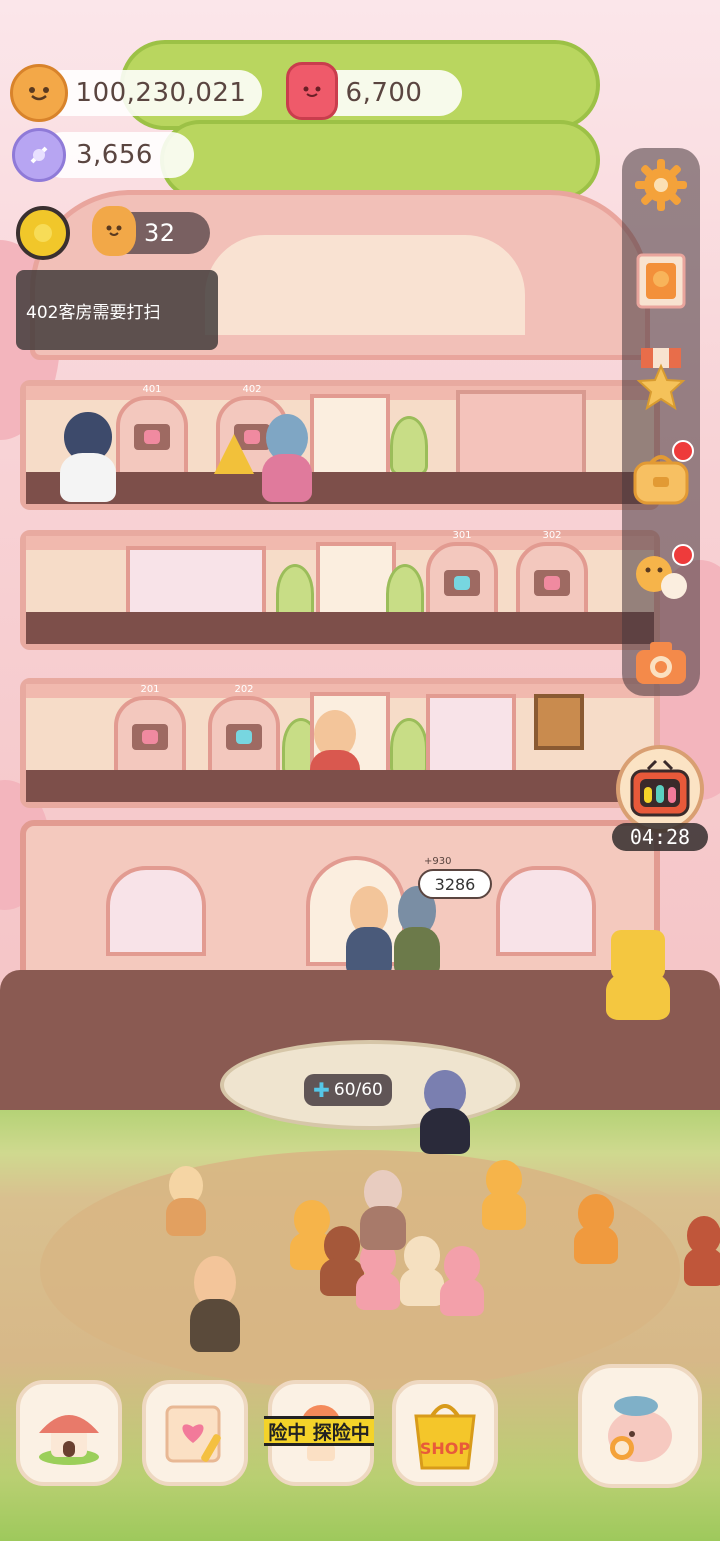 The height and width of the screenshot is (1541, 720). I want to click on room-number: 301, so click(462, 535).